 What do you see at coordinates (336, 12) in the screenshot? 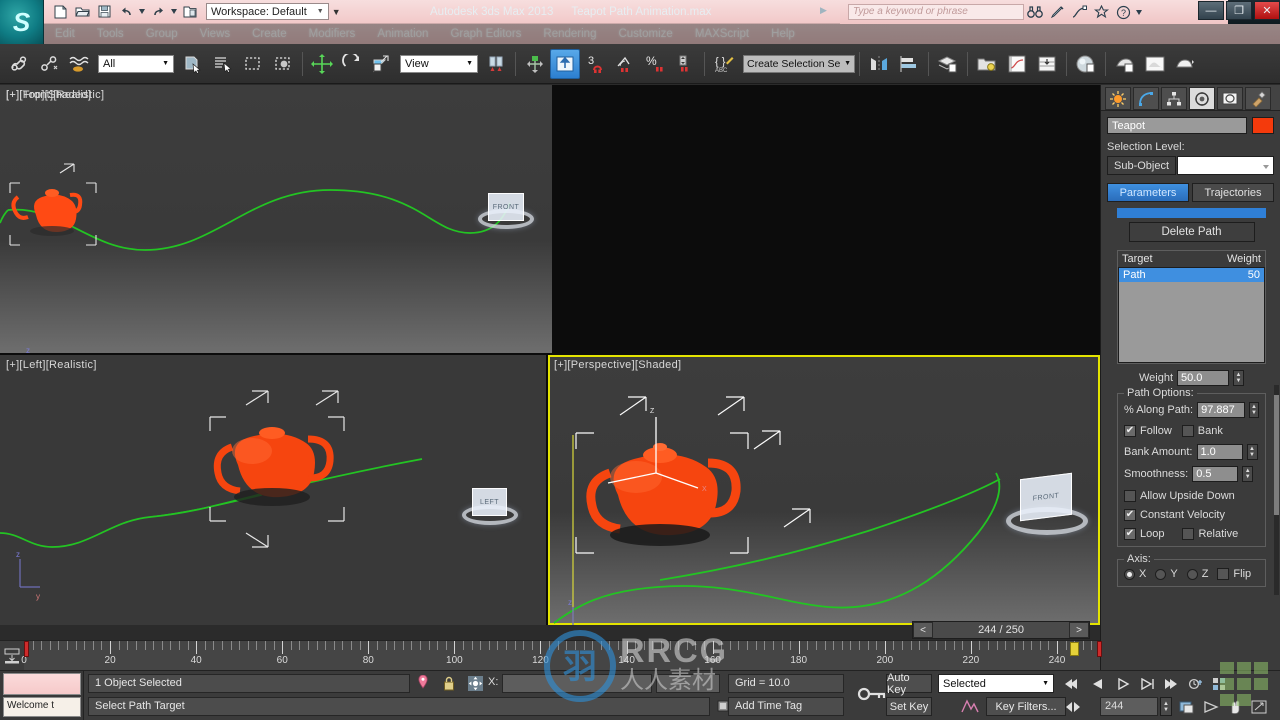
I see `workspace-dropdown-icon: ▼` at bounding box center [336, 12].